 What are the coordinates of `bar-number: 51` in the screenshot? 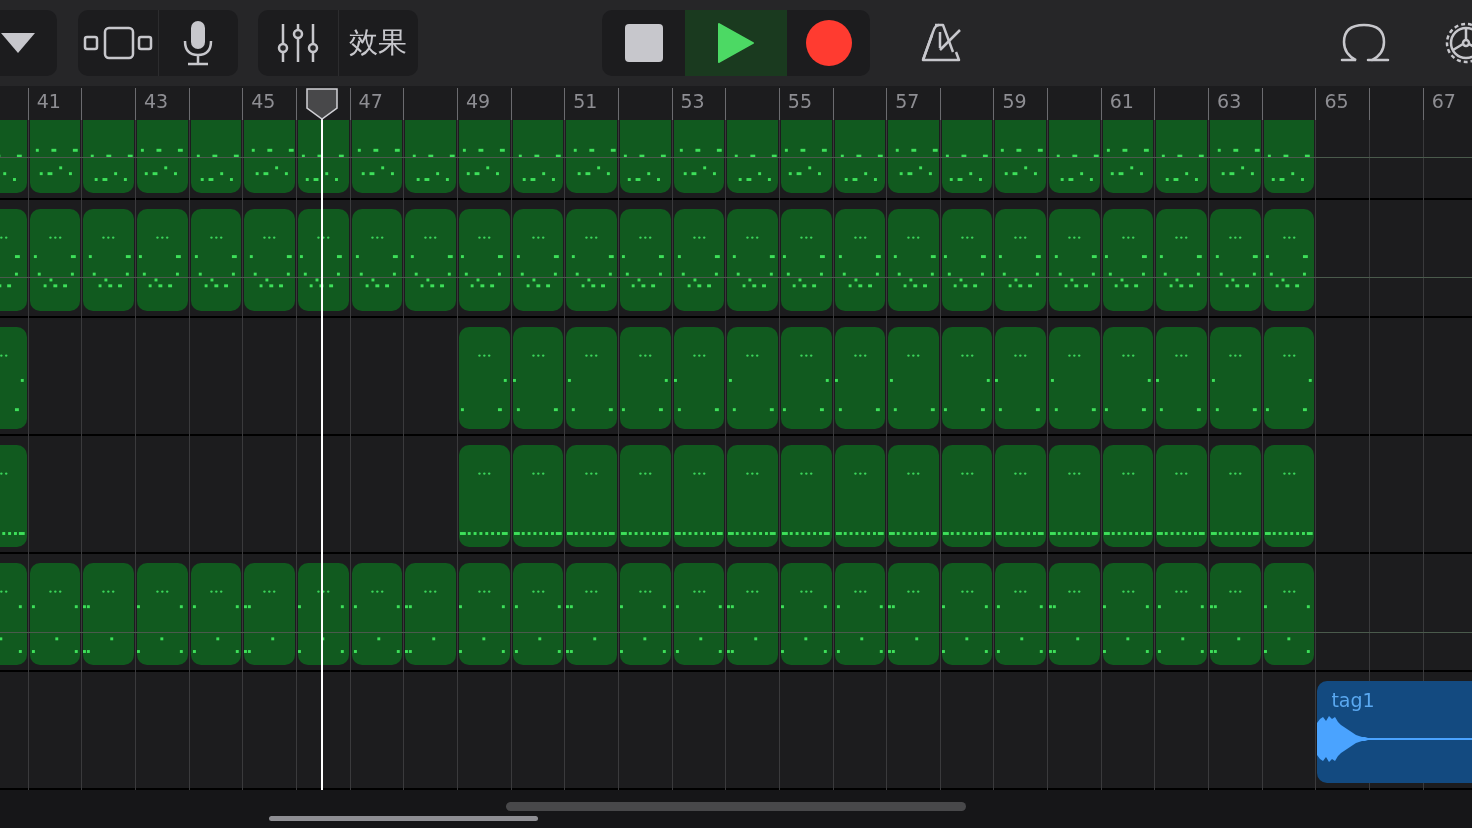 It's located at (585, 101).